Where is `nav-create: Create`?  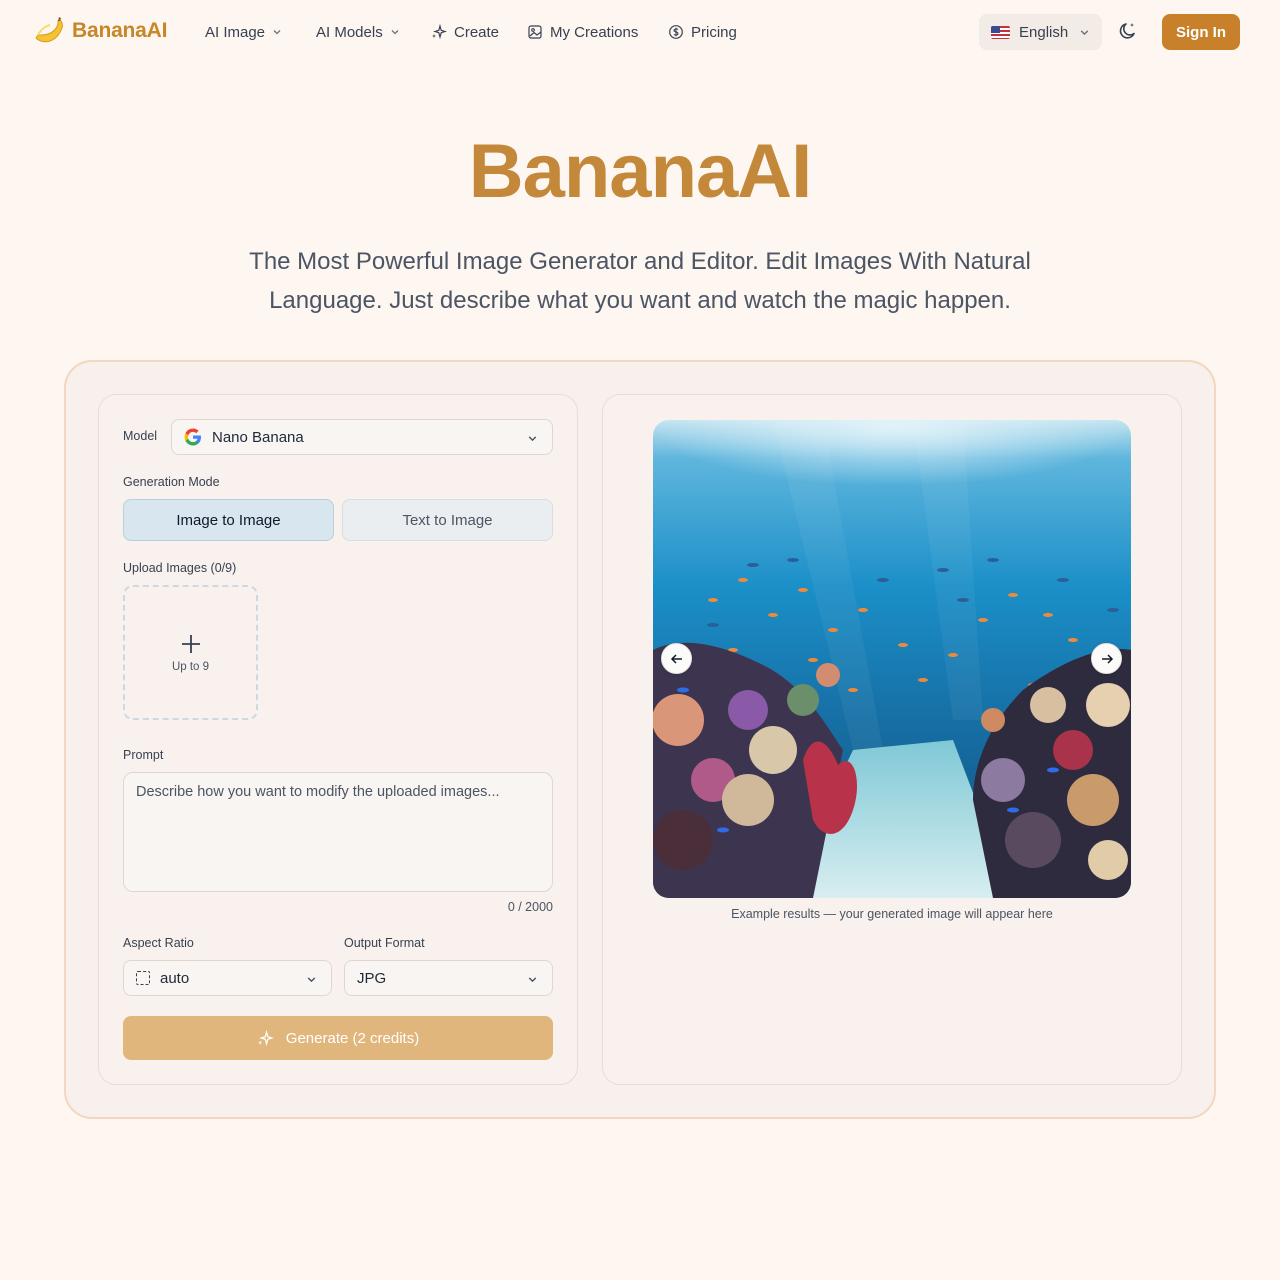 nav-create: Create is located at coordinates (465, 32).